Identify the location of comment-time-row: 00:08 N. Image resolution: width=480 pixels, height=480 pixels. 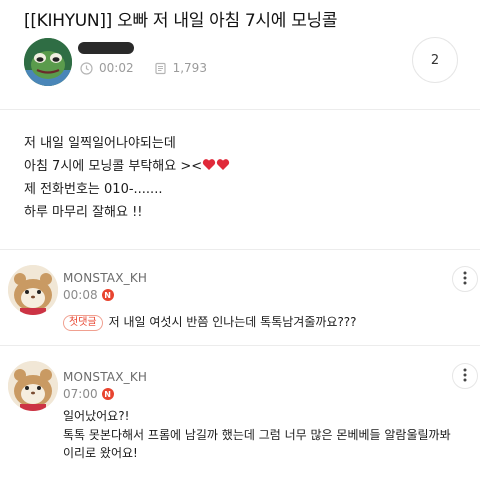
(88, 295).